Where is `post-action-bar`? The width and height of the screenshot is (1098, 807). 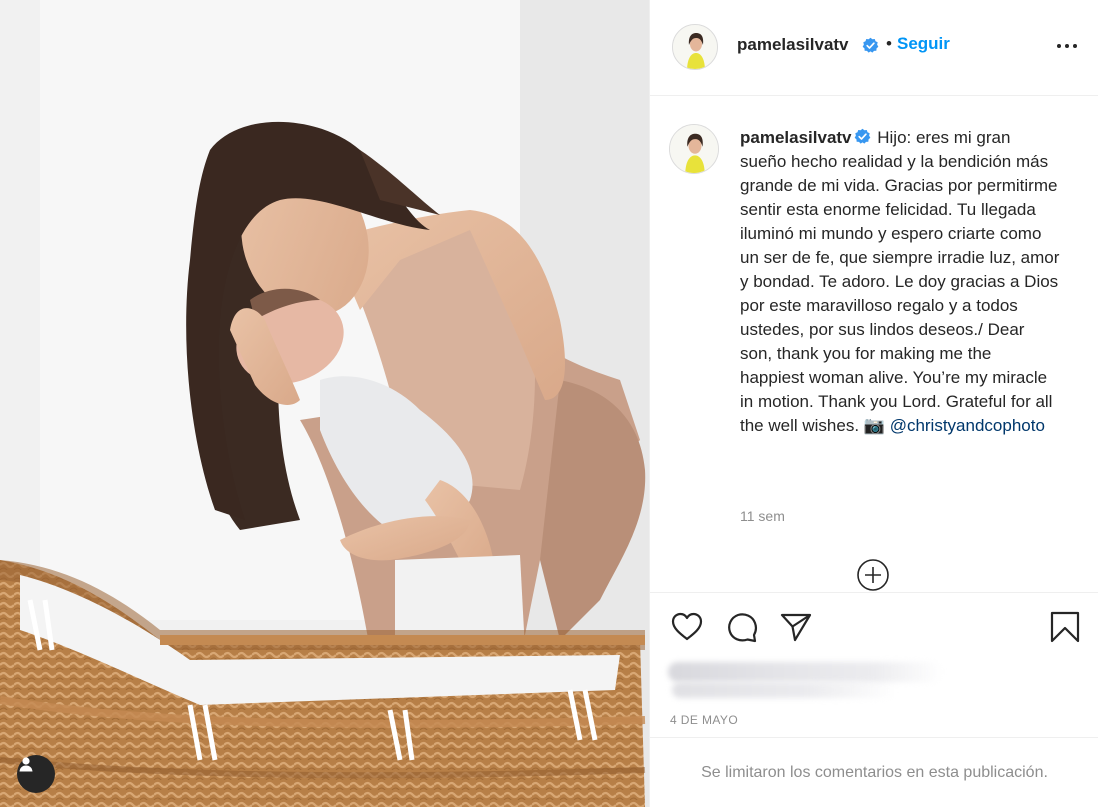 post-action-bar is located at coordinates (874, 626).